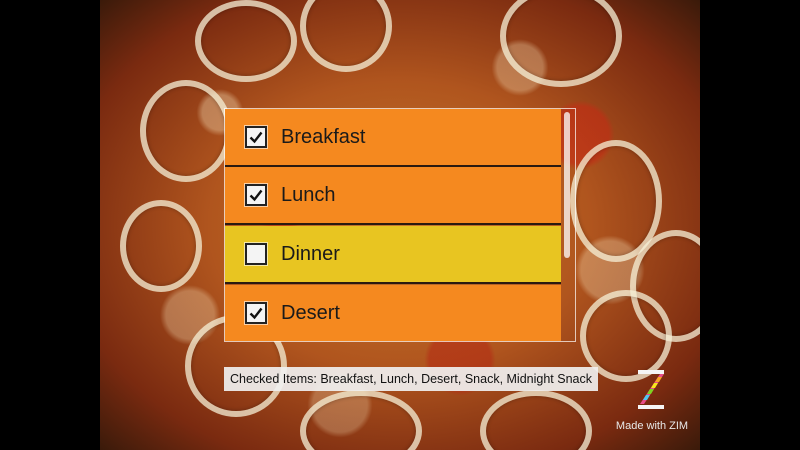  I want to click on list-item-breakfast: Breakfast, so click(393, 138).